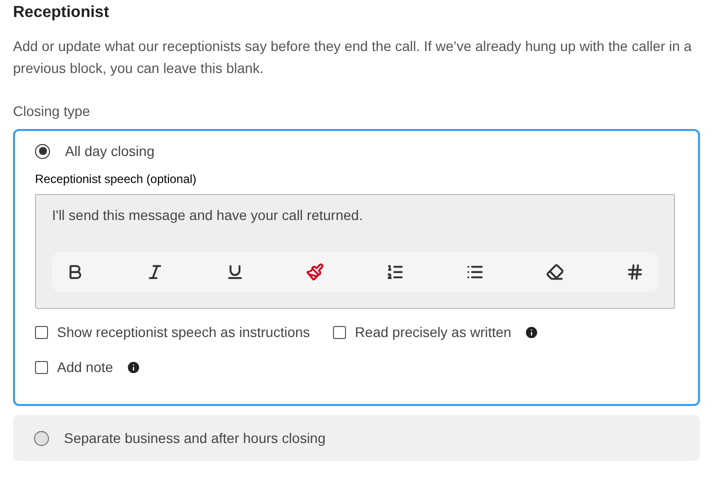  Describe the element at coordinates (235, 272) in the screenshot. I see `underline-icon` at that location.